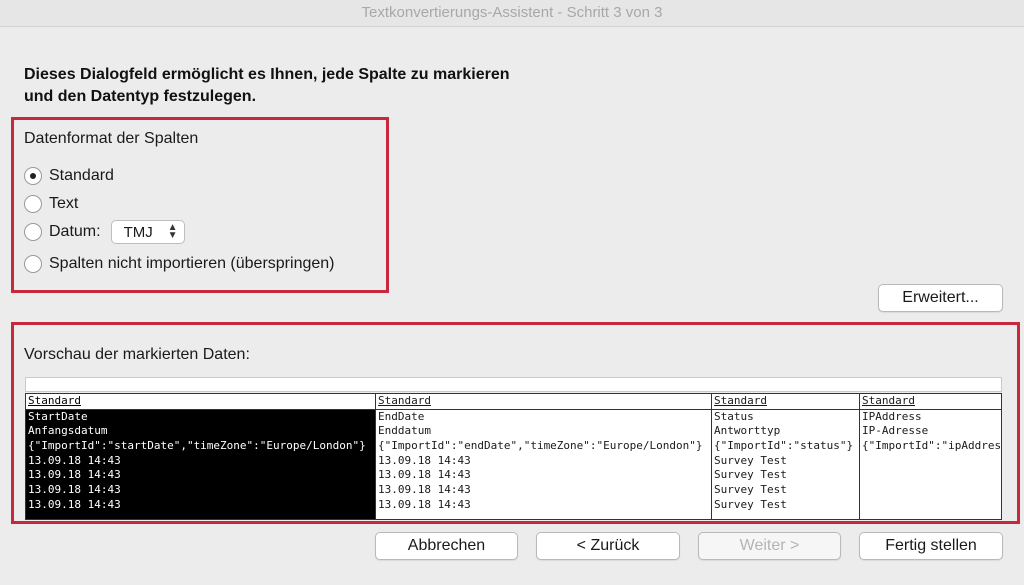 Image resolution: width=1024 pixels, height=585 pixels. Describe the element at coordinates (608, 546) in the screenshot. I see `back-button: < Zurück` at that location.